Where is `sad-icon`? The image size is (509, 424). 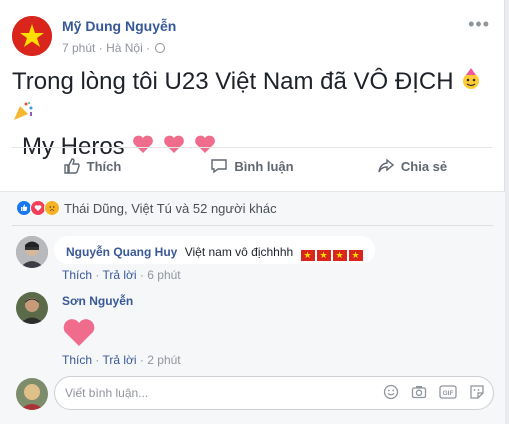 sad-icon is located at coordinates (52, 208).